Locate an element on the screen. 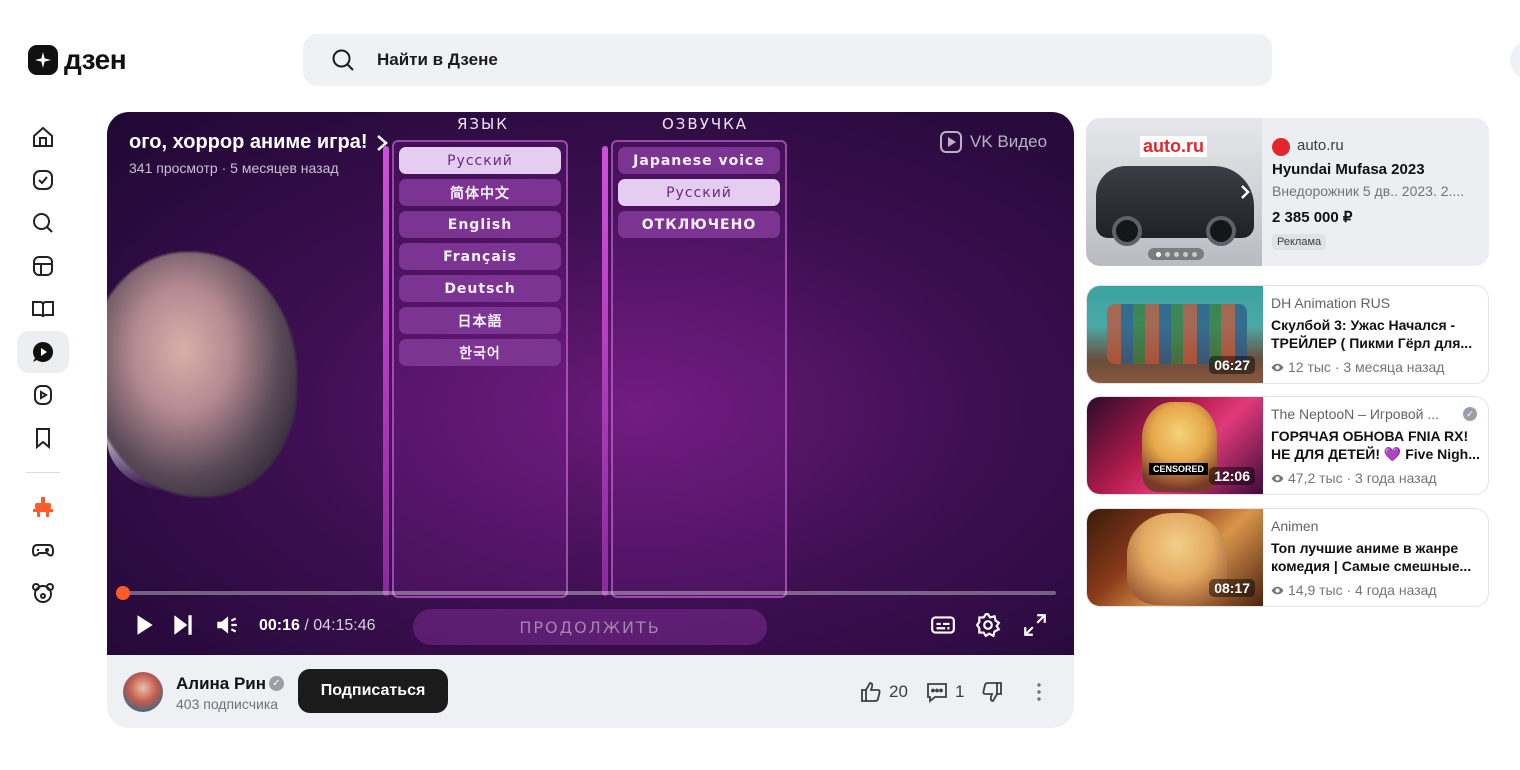  video-duration: 06:27 is located at coordinates (1232, 365).